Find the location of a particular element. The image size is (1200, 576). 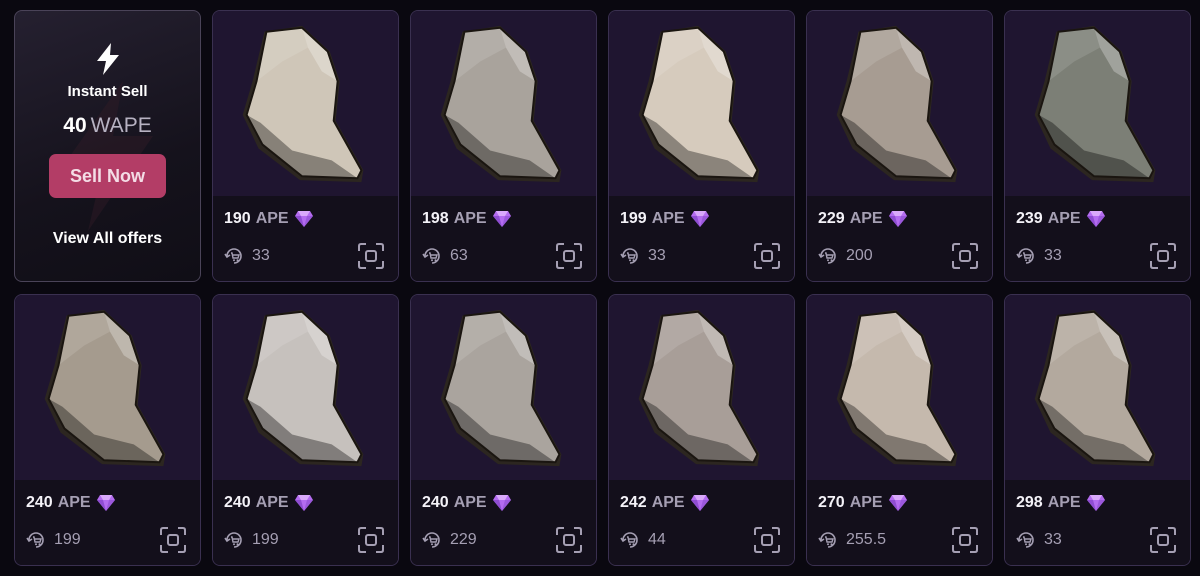

listing-sales: 63 is located at coordinates (445, 256).